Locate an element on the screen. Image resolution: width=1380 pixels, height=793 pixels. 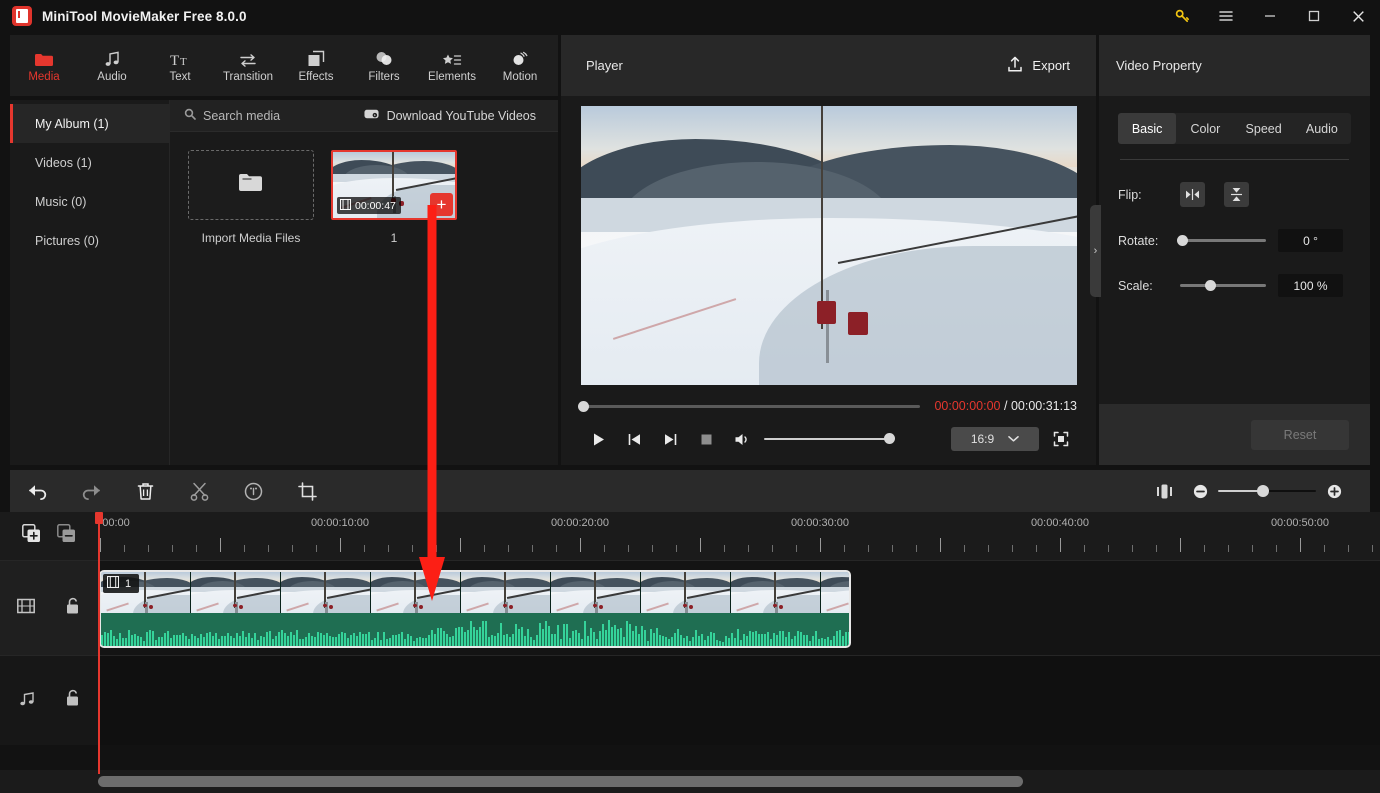
split-icon is located at coordinates (199, 491).